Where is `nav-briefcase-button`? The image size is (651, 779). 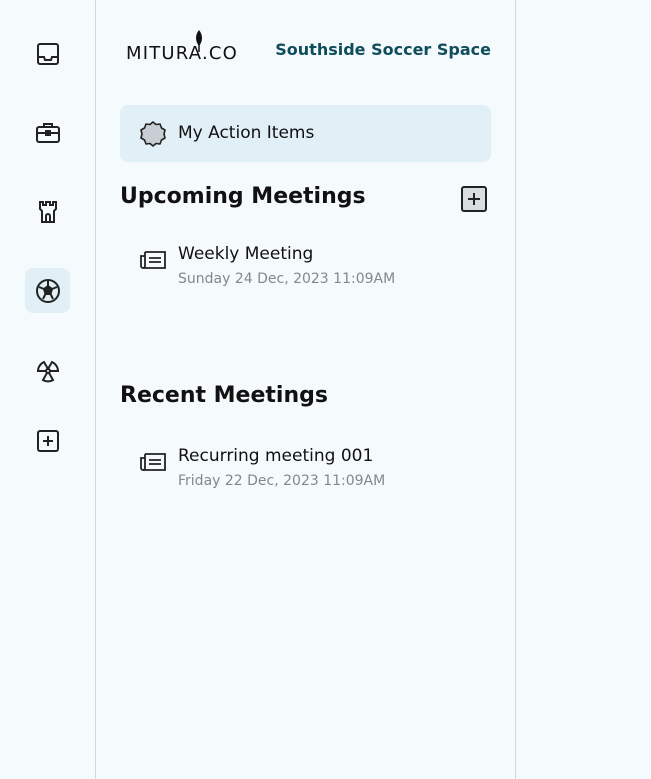 nav-briefcase-button is located at coordinates (47, 132).